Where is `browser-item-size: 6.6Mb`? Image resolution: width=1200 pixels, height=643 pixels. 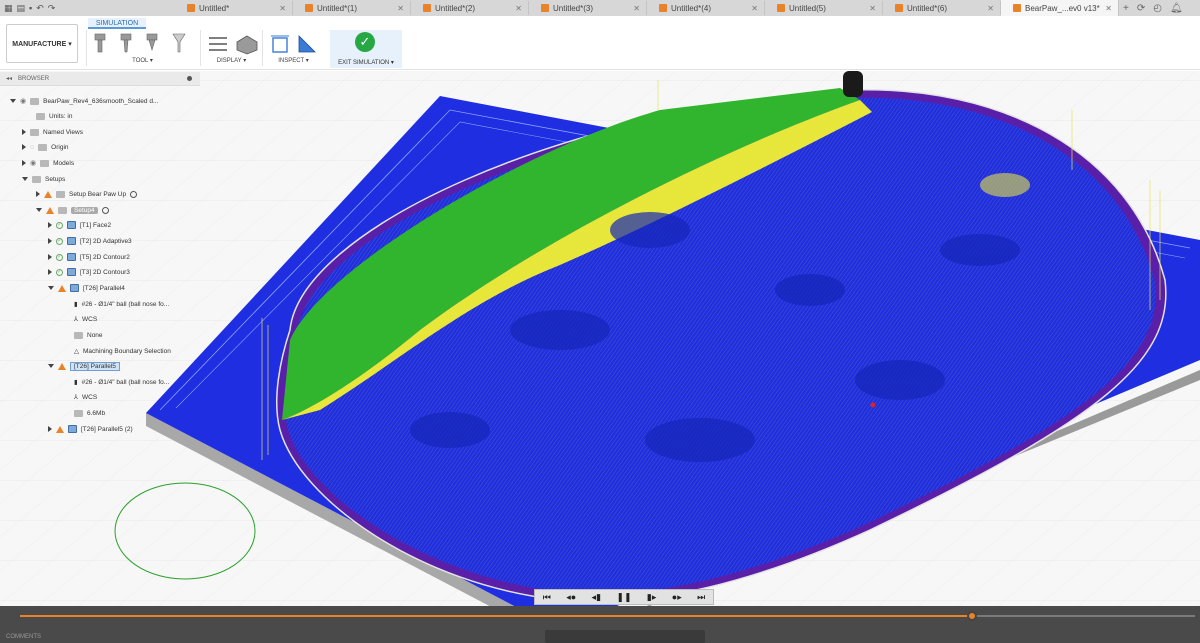 browser-item-size: 6.6Mb is located at coordinates (89, 413).